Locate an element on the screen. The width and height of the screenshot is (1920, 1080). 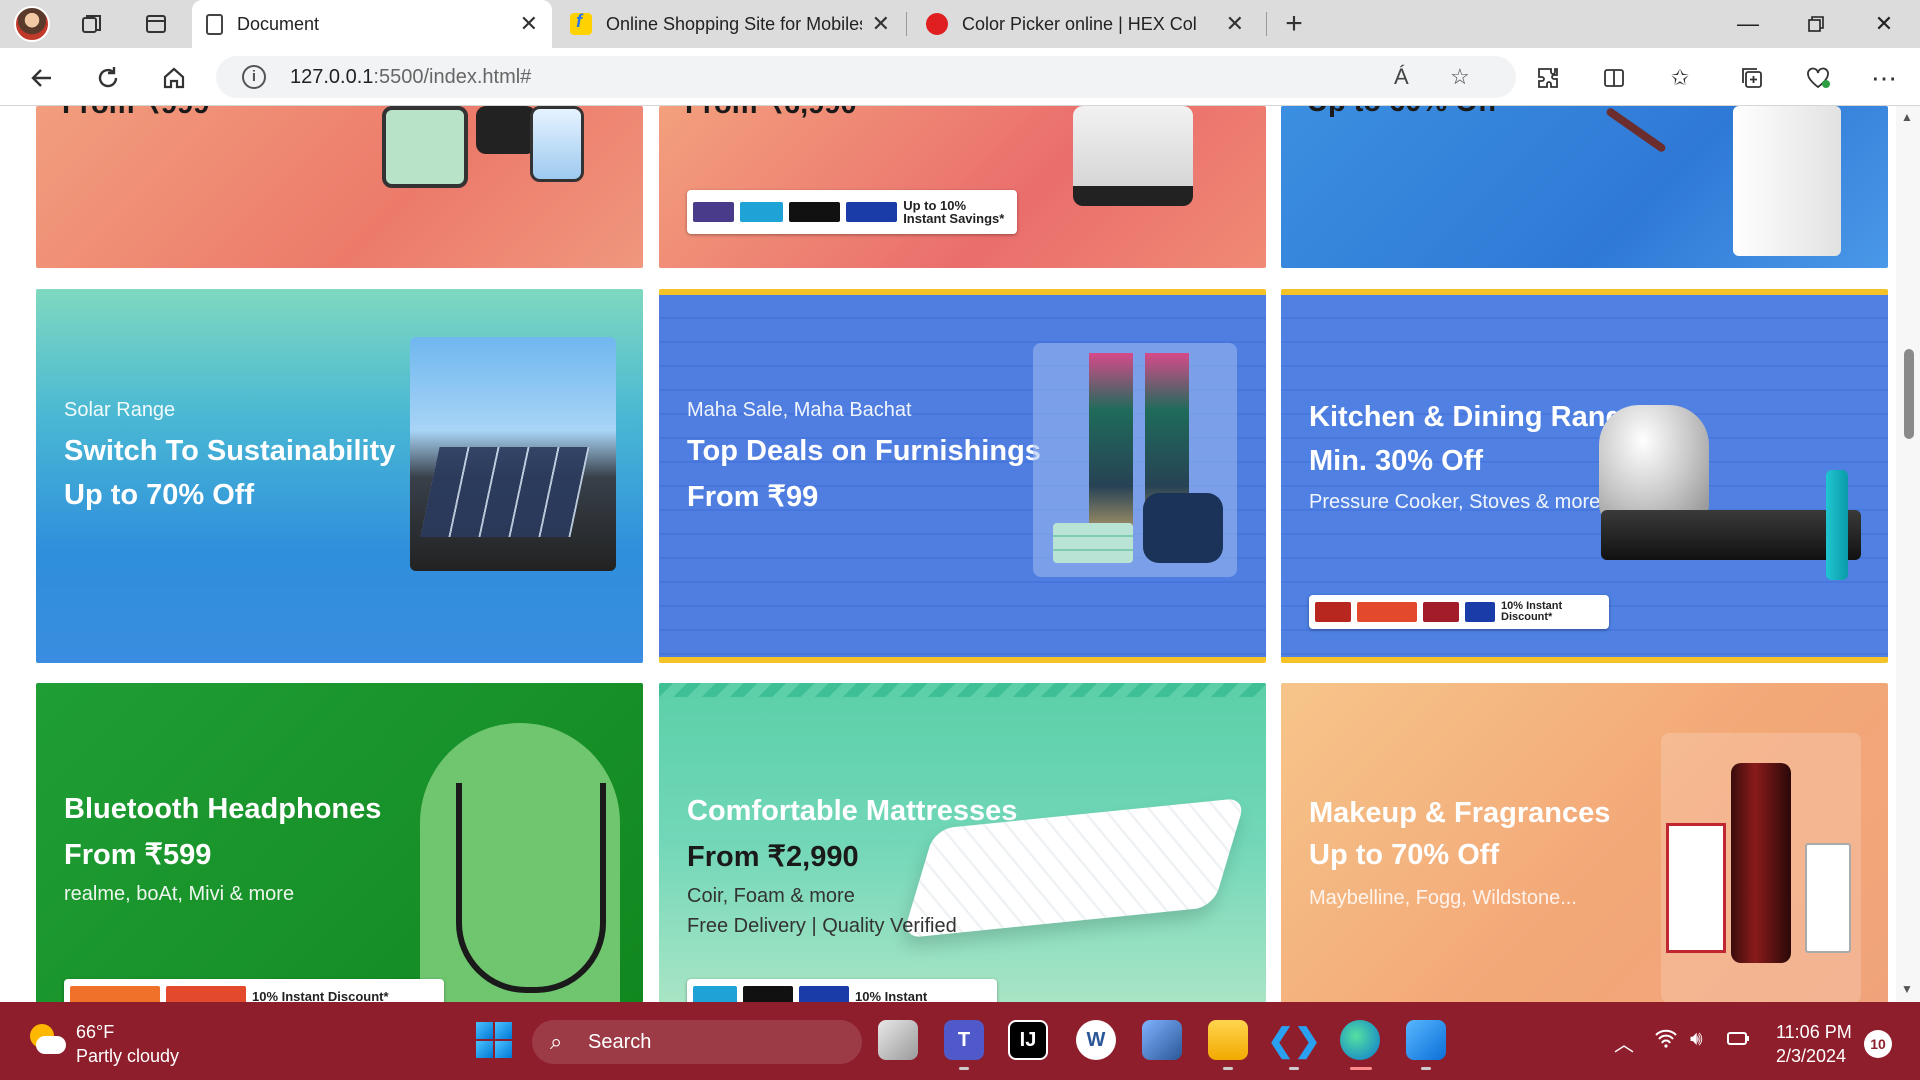
vertical-scrollbar: ▲ ▼ is located at coordinates (1908, 554).